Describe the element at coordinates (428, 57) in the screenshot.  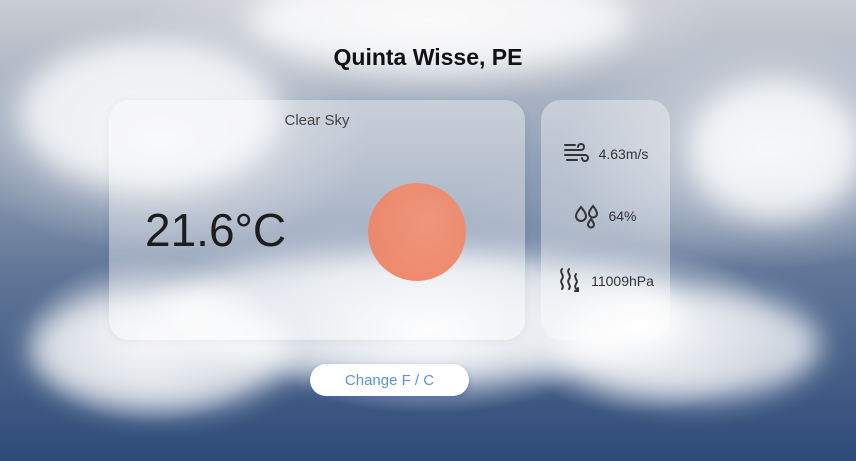
I see `location-title: Quinta Wisse, PE` at that location.